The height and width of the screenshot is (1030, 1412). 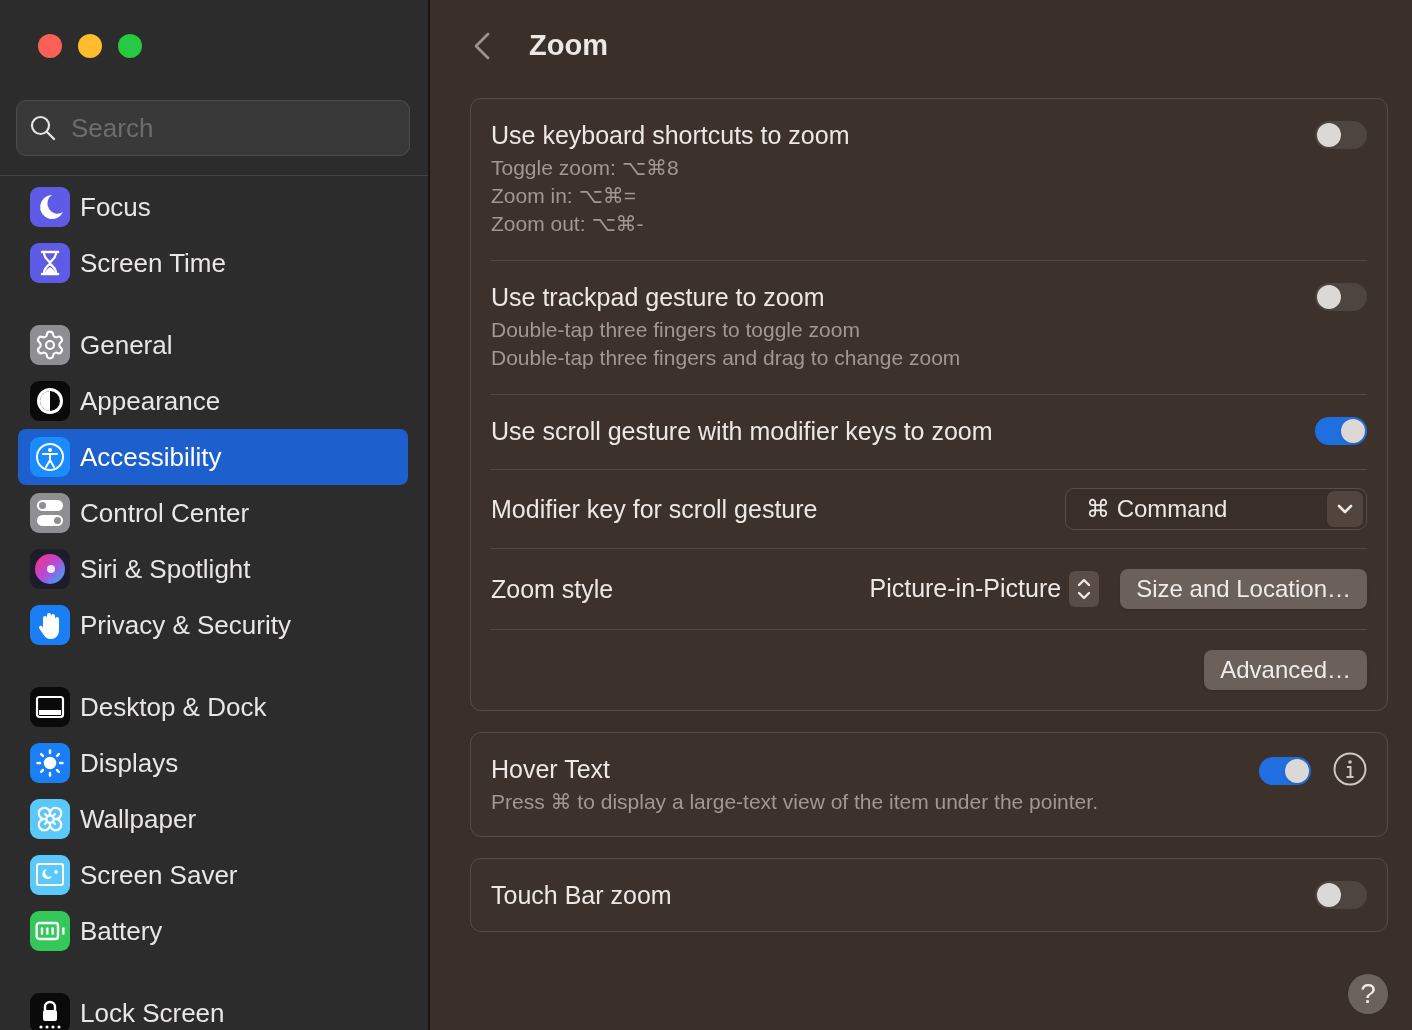 What do you see at coordinates (43, 128) in the screenshot?
I see `search-icon` at bounding box center [43, 128].